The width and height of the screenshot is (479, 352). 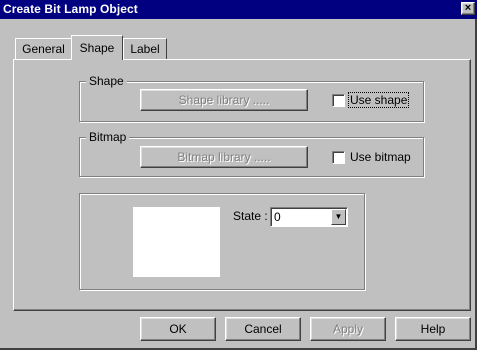 I want to click on state-label: State :, so click(x=250, y=216).